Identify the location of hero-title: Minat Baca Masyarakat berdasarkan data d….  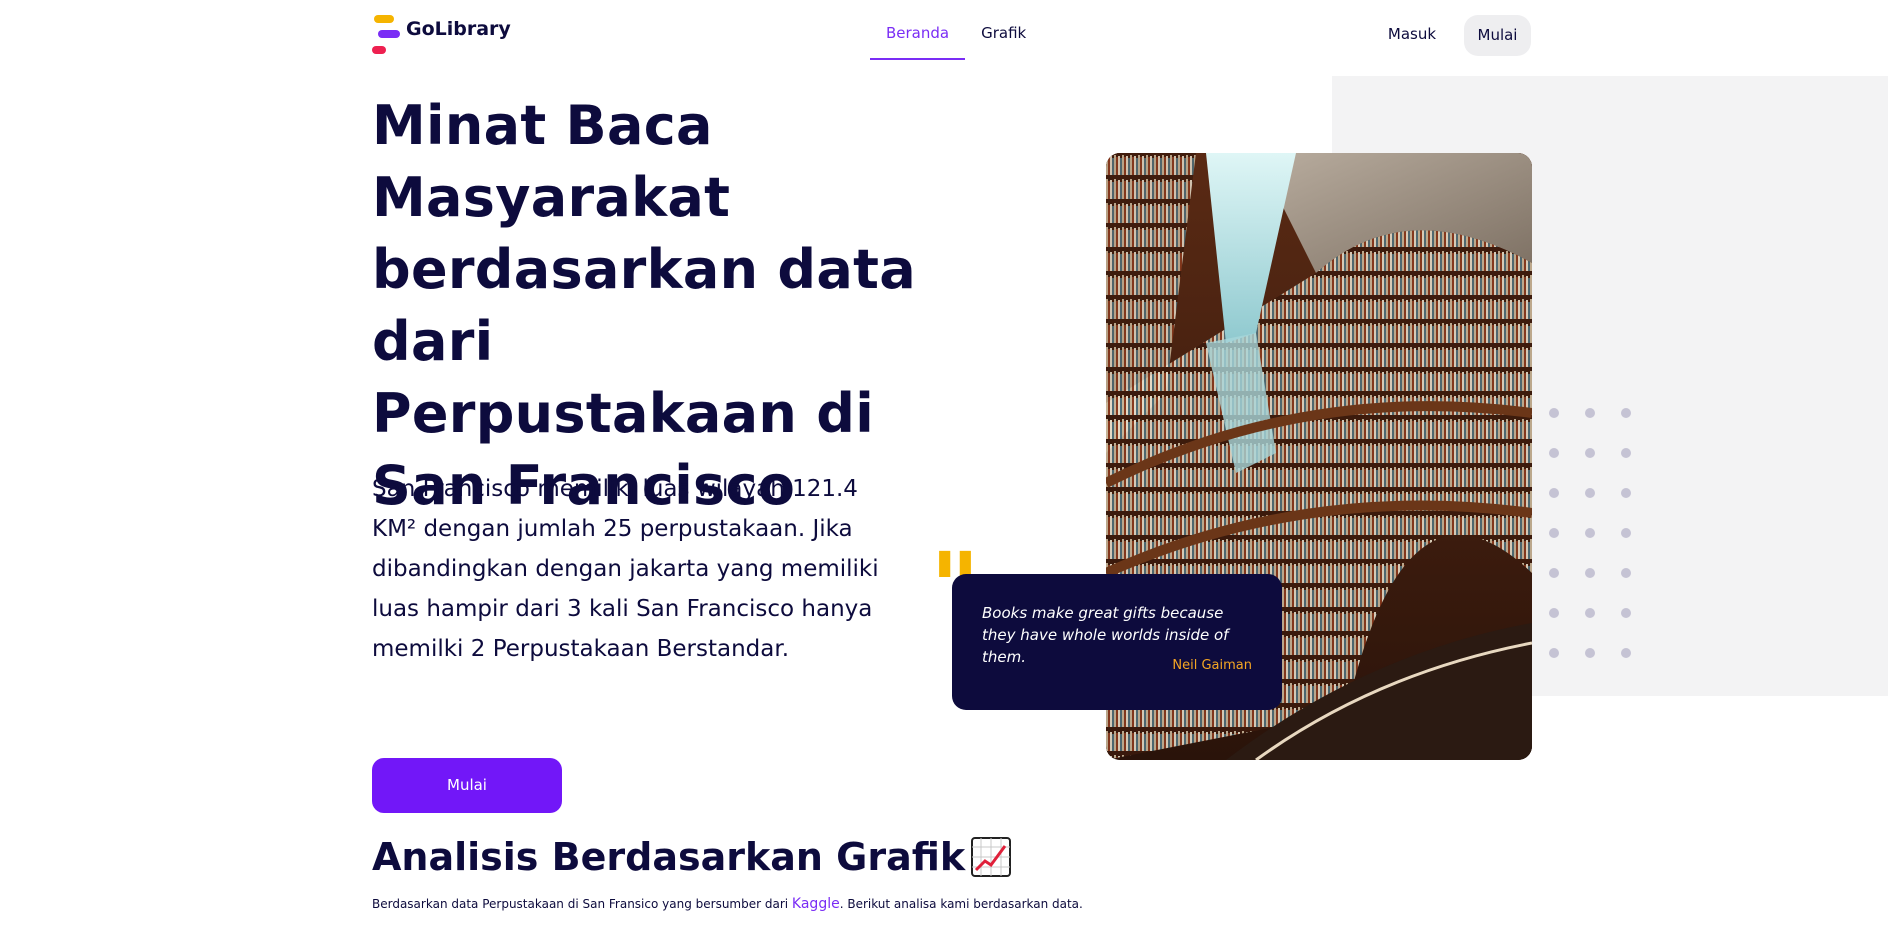
(644, 305).